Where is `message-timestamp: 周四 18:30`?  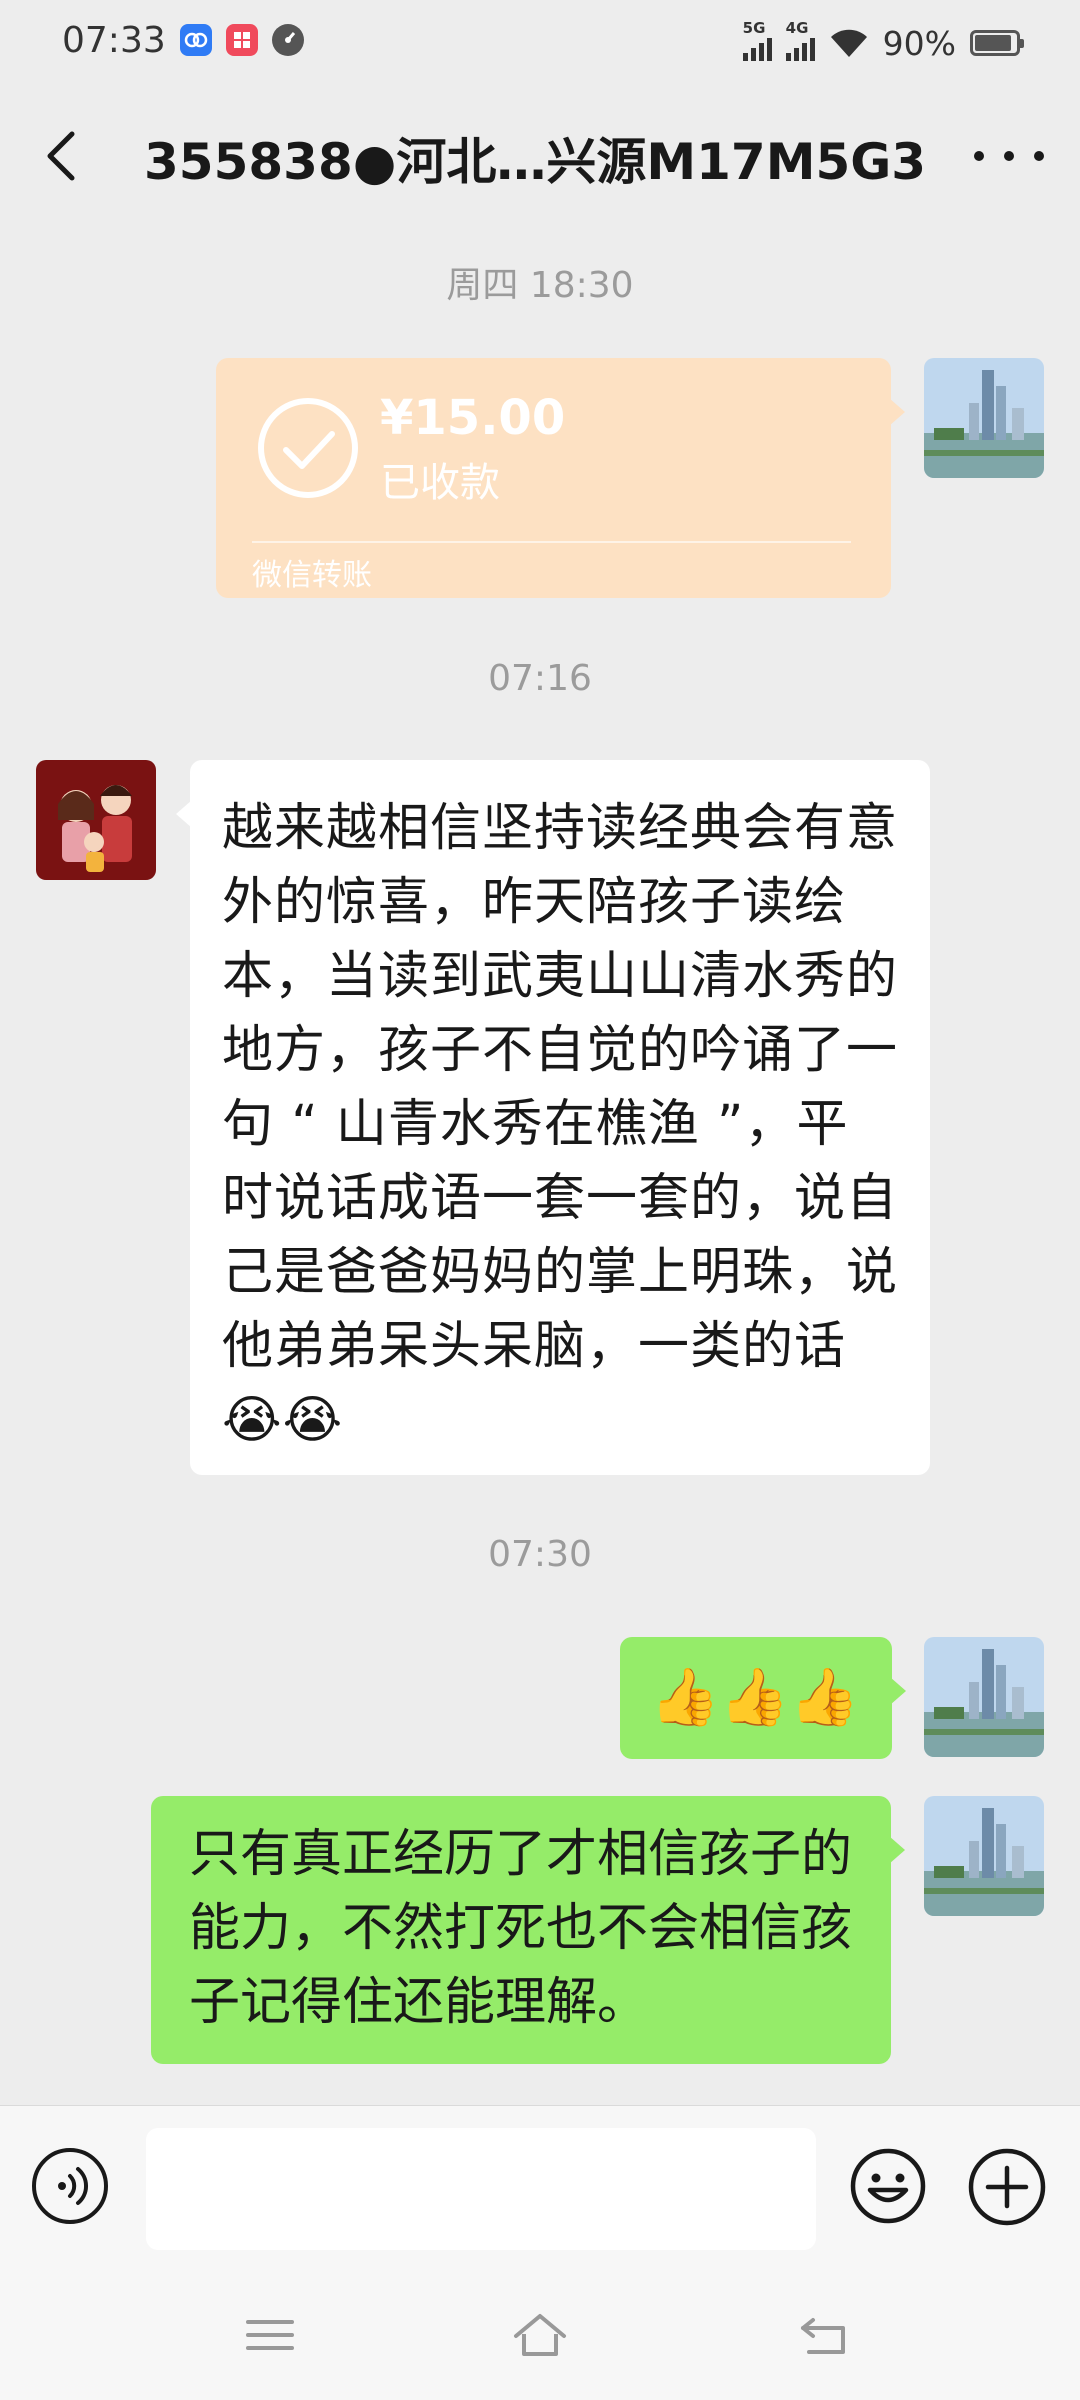 message-timestamp: 周四 18:30 is located at coordinates (540, 285).